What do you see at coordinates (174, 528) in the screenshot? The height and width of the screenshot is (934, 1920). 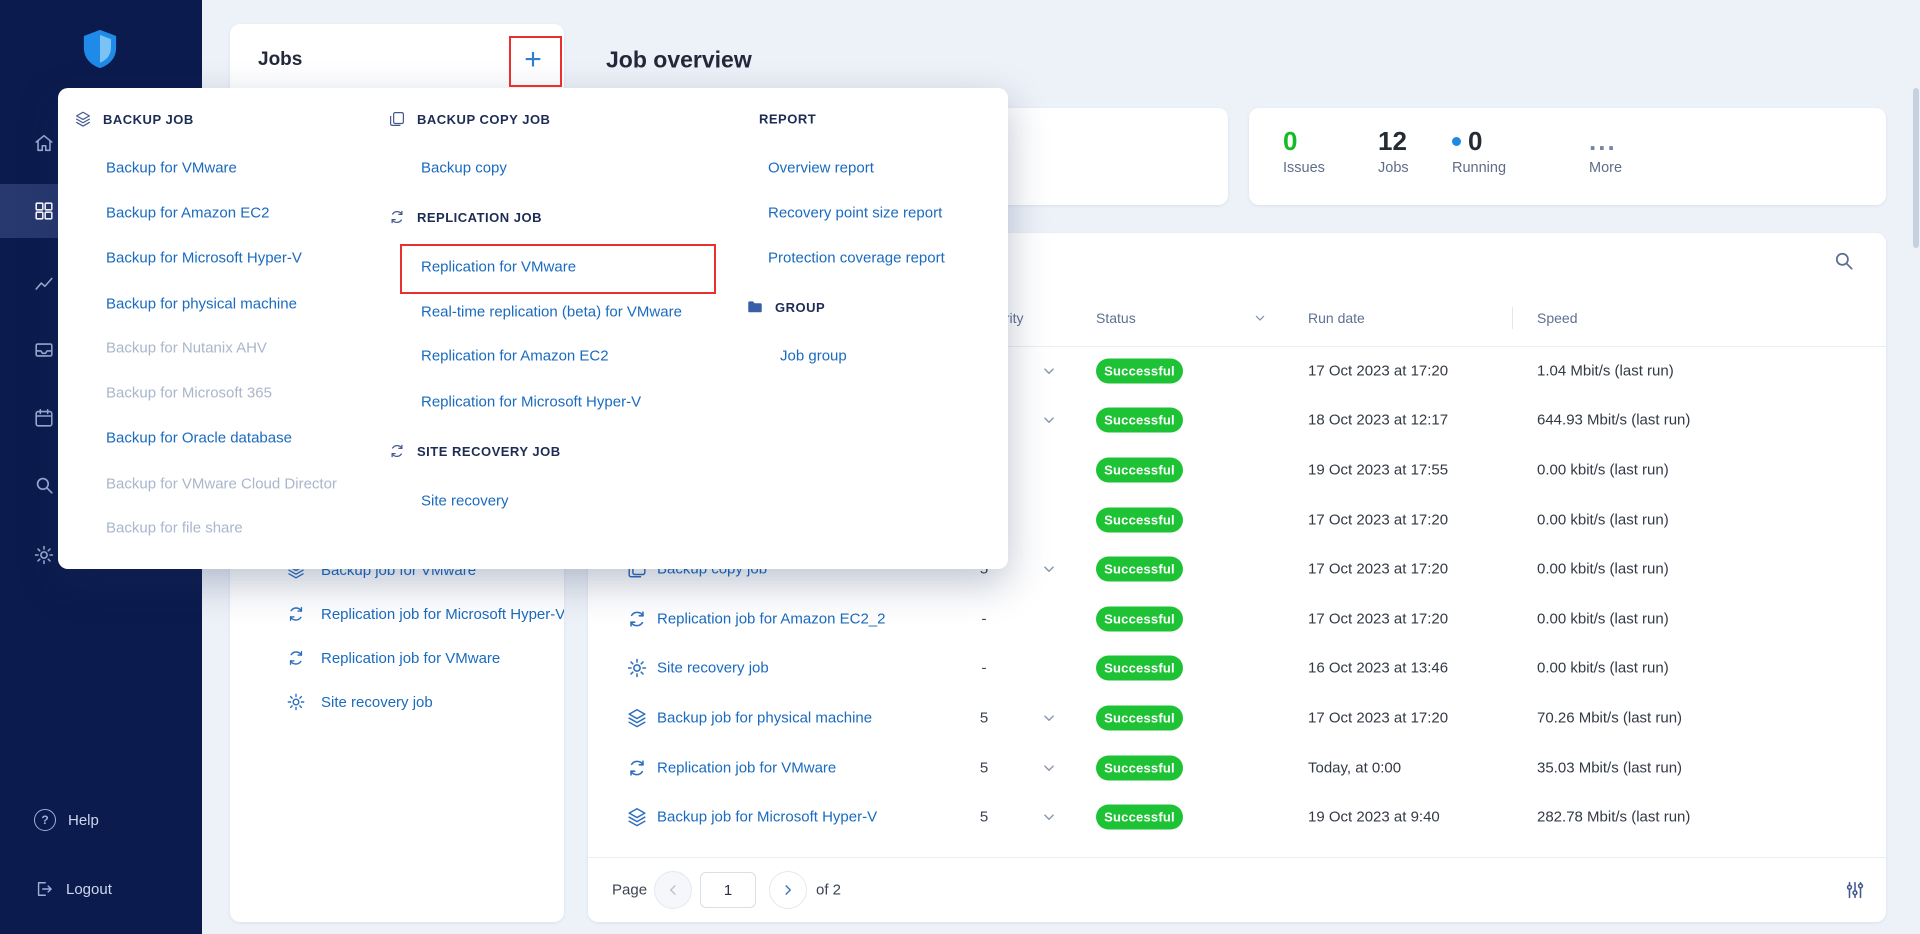 I see `menu-item-backup-file-share: Backup for file share` at bounding box center [174, 528].